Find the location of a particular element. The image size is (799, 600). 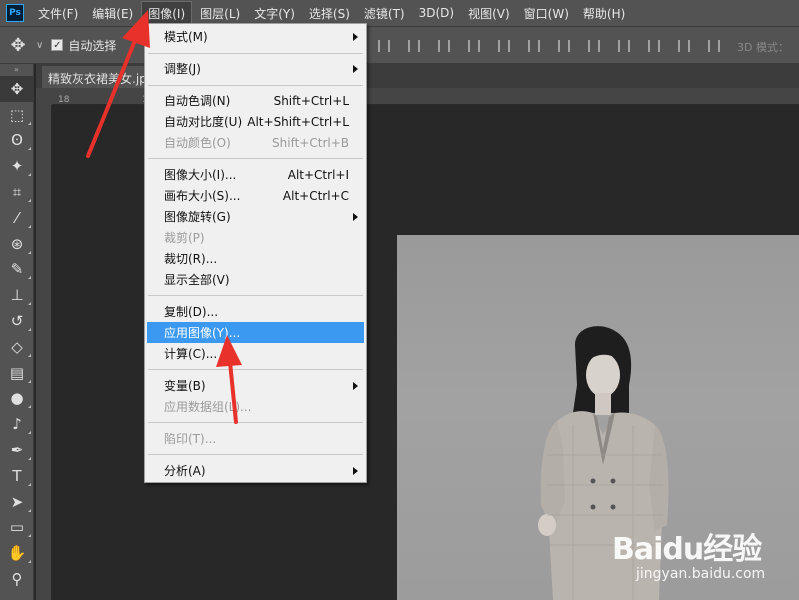

menu-view: 视图(V) is located at coordinates (489, 13).